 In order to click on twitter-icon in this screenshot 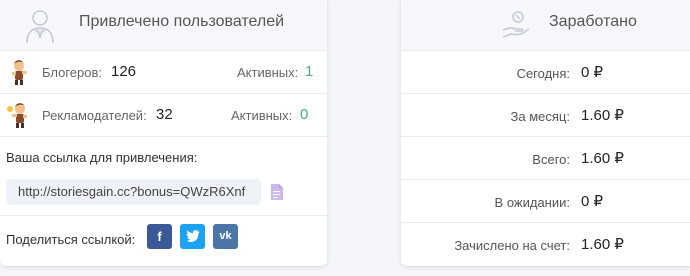, I will do `click(192, 236)`.